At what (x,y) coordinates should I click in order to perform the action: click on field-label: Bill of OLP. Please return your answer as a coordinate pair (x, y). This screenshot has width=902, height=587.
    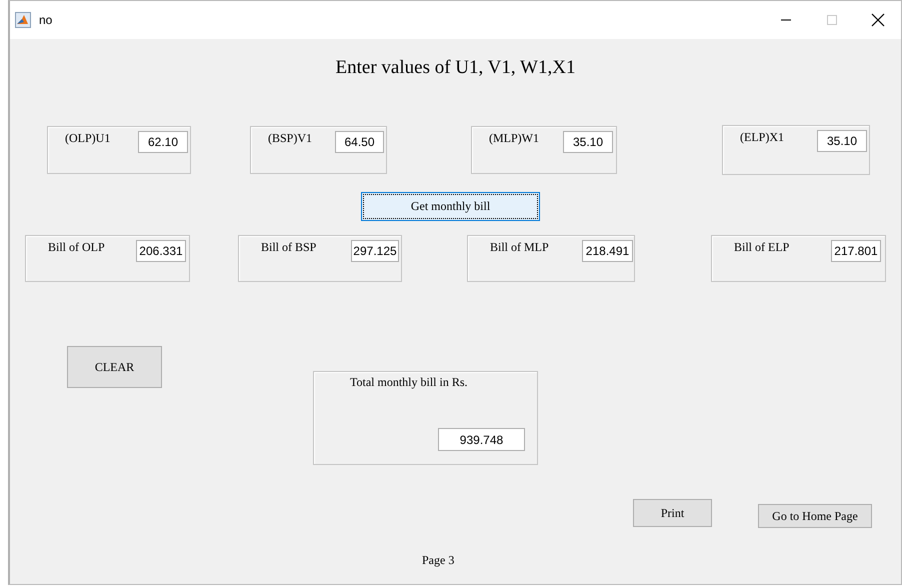
    Looking at the image, I should click on (76, 247).